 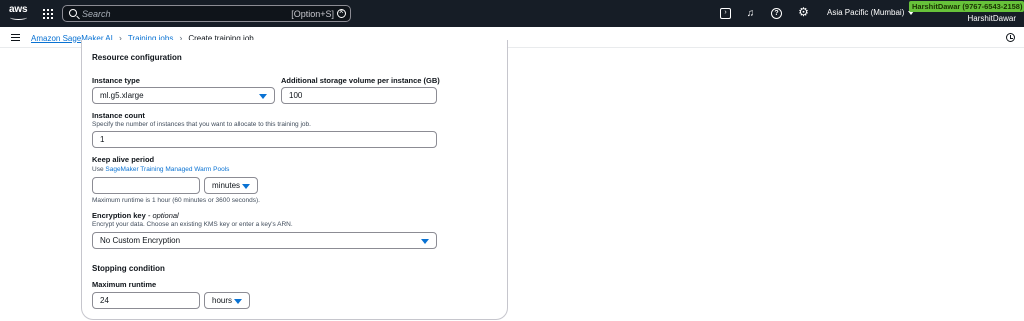 I want to click on instance-type-label: Instance type, so click(x=116, y=80).